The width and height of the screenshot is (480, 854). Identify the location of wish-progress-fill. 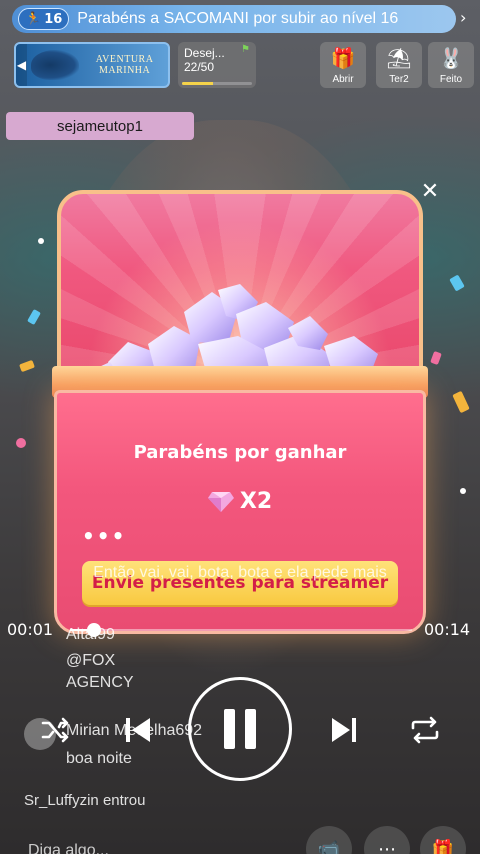
(197, 83).